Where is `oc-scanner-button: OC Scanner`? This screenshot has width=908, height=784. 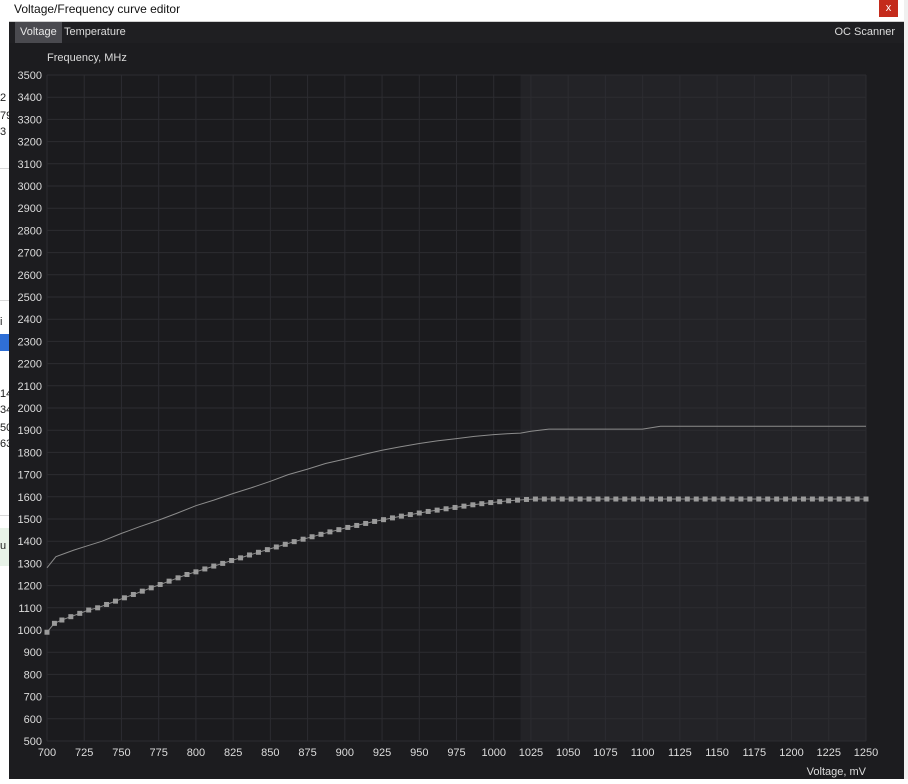 oc-scanner-button: OC Scanner is located at coordinates (864, 32).